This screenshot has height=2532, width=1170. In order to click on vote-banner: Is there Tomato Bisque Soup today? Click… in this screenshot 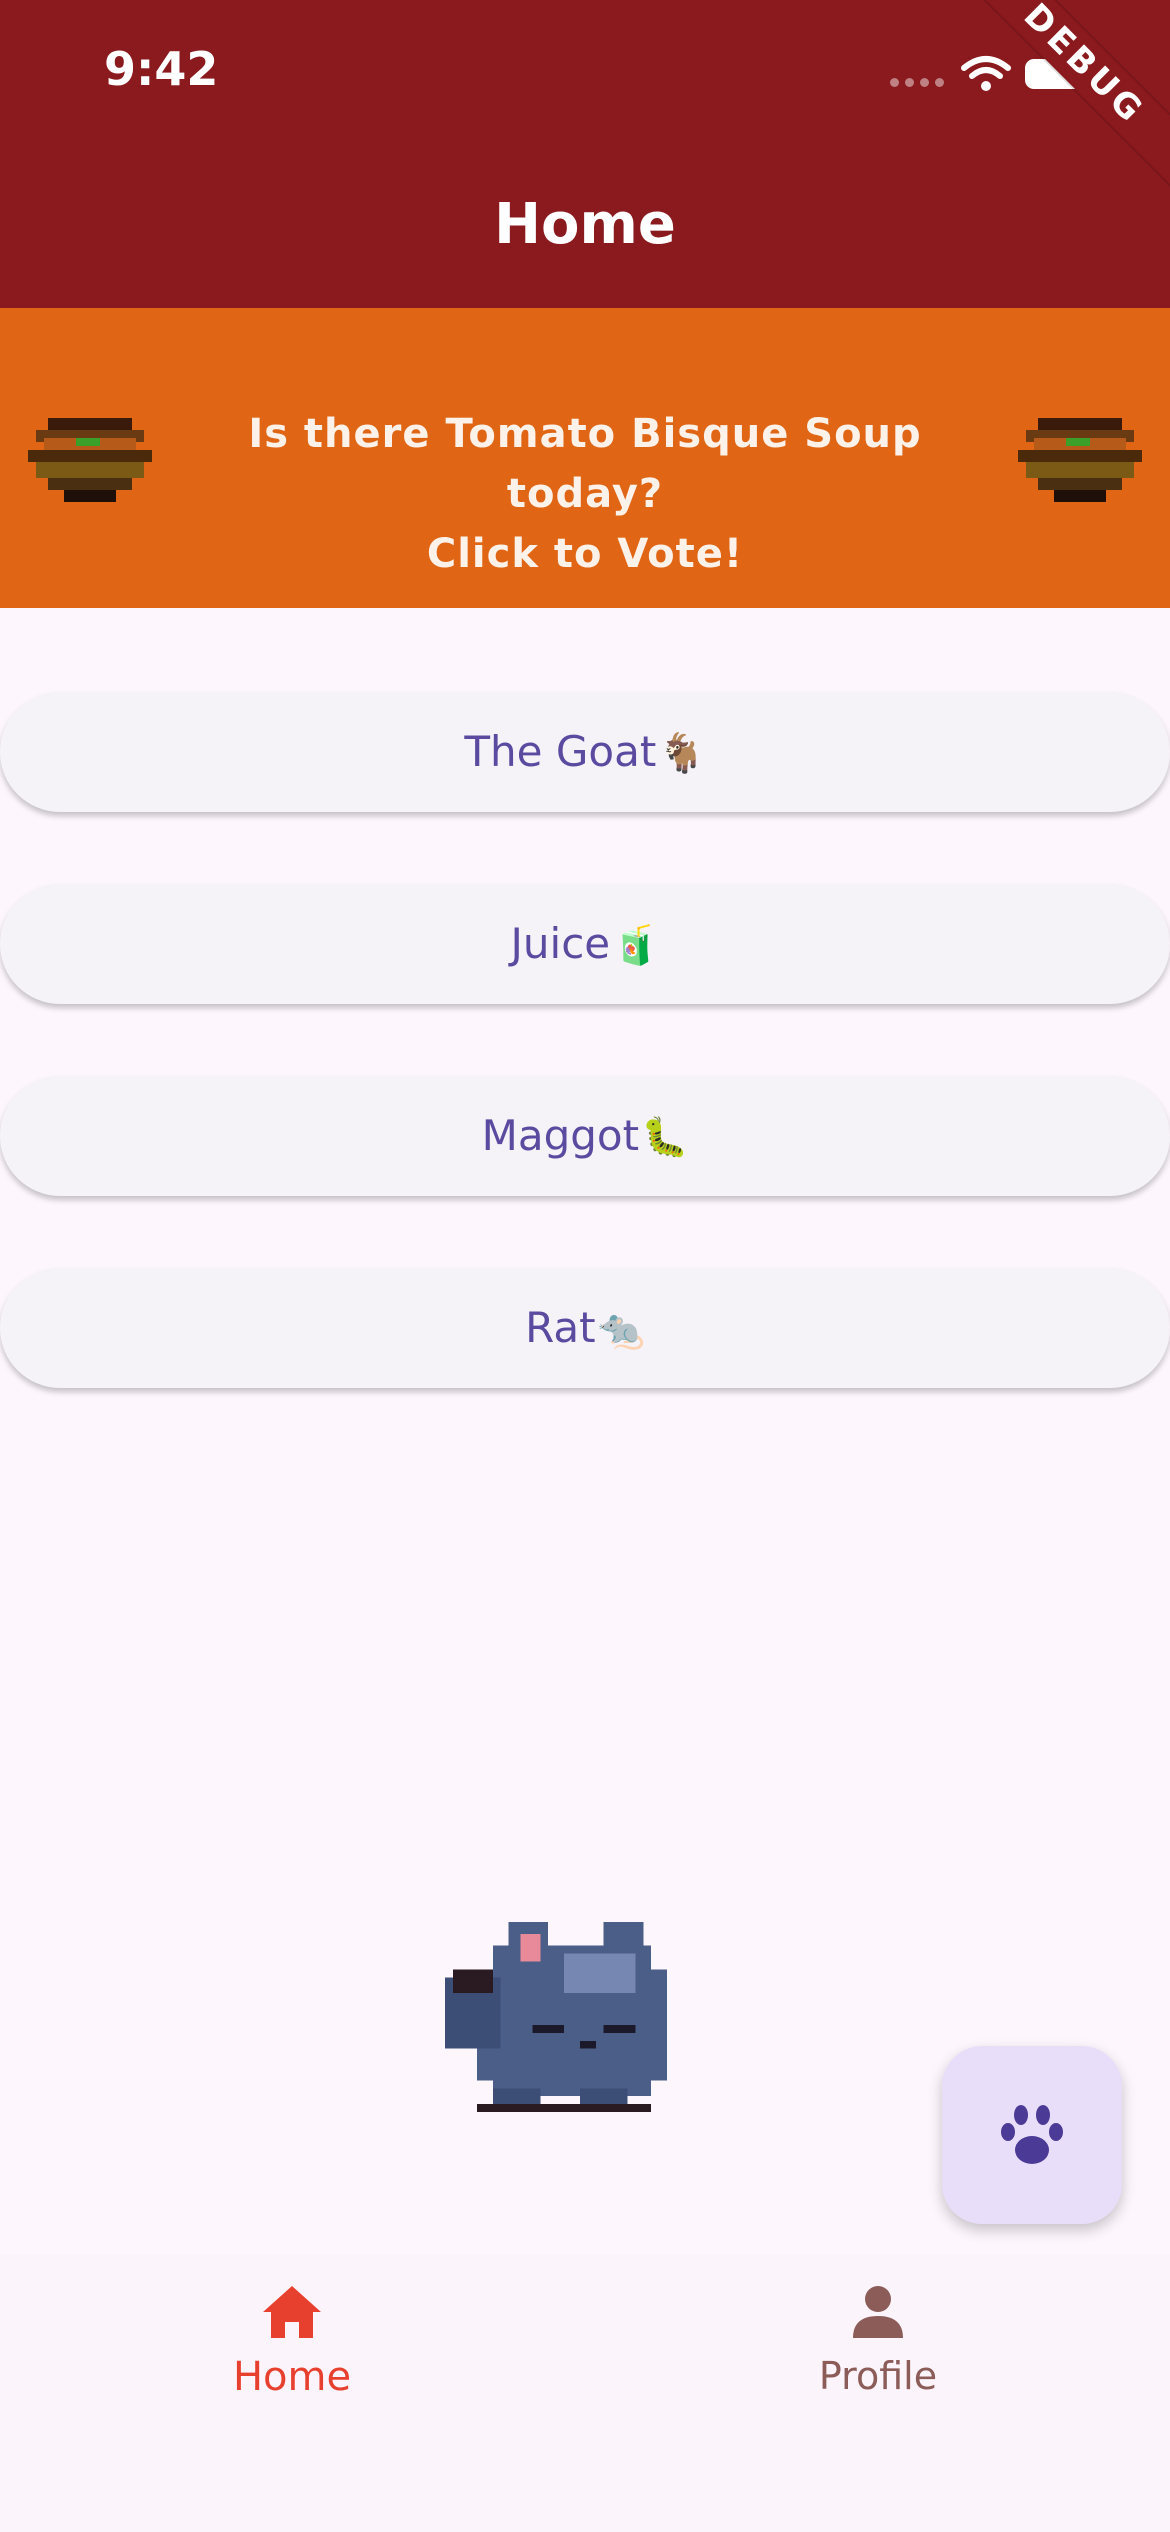, I will do `click(585, 458)`.